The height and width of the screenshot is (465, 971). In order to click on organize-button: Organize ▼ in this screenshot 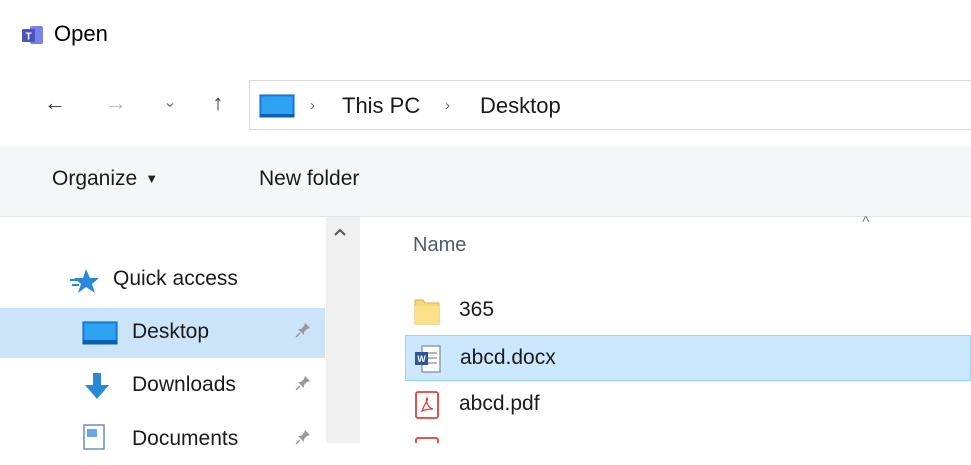, I will do `click(105, 179)`.